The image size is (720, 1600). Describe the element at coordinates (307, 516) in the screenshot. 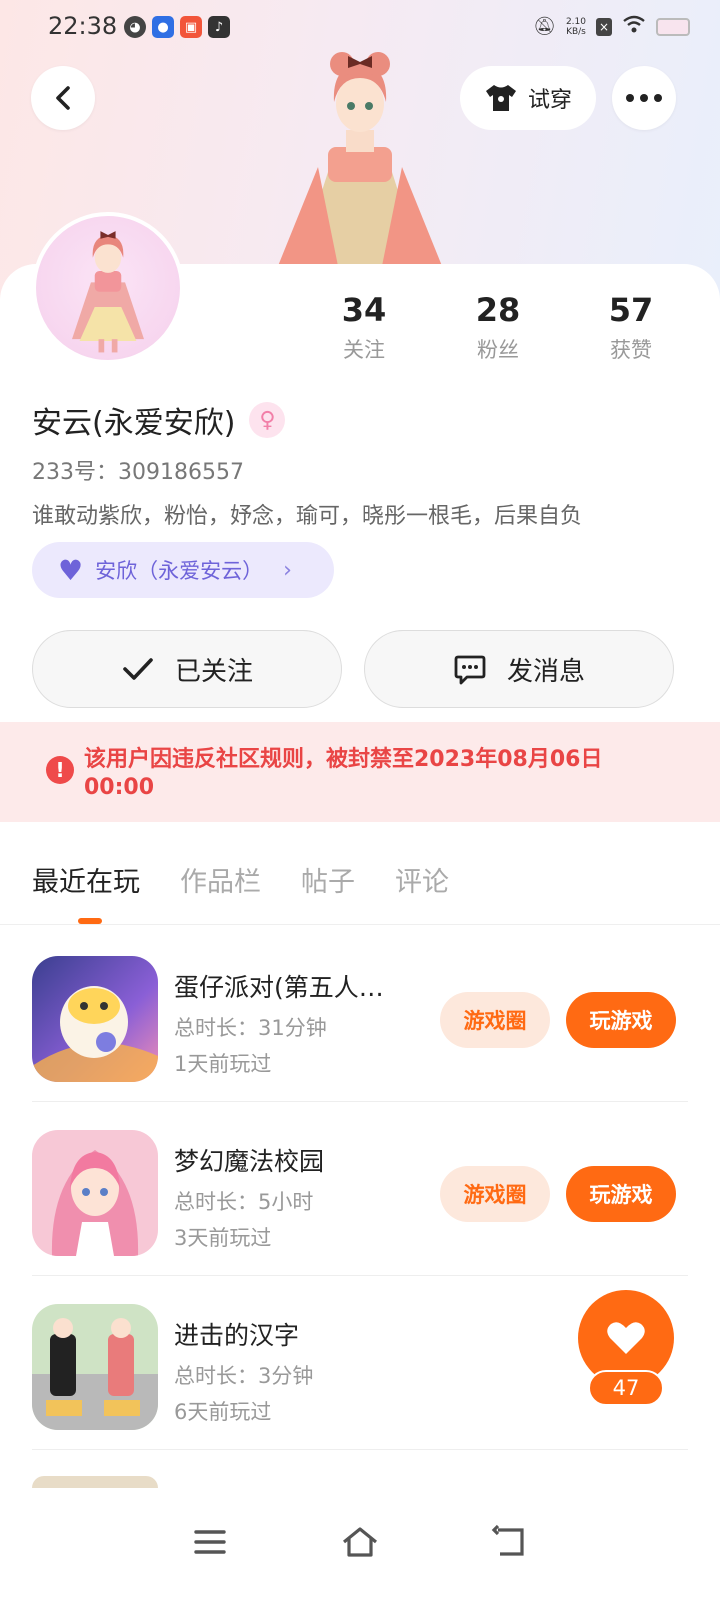

I see `user-bio: 谁敢动紫欣，粉怡，妤念，瑜可，晓彤一根毛，后果自负` at that location.